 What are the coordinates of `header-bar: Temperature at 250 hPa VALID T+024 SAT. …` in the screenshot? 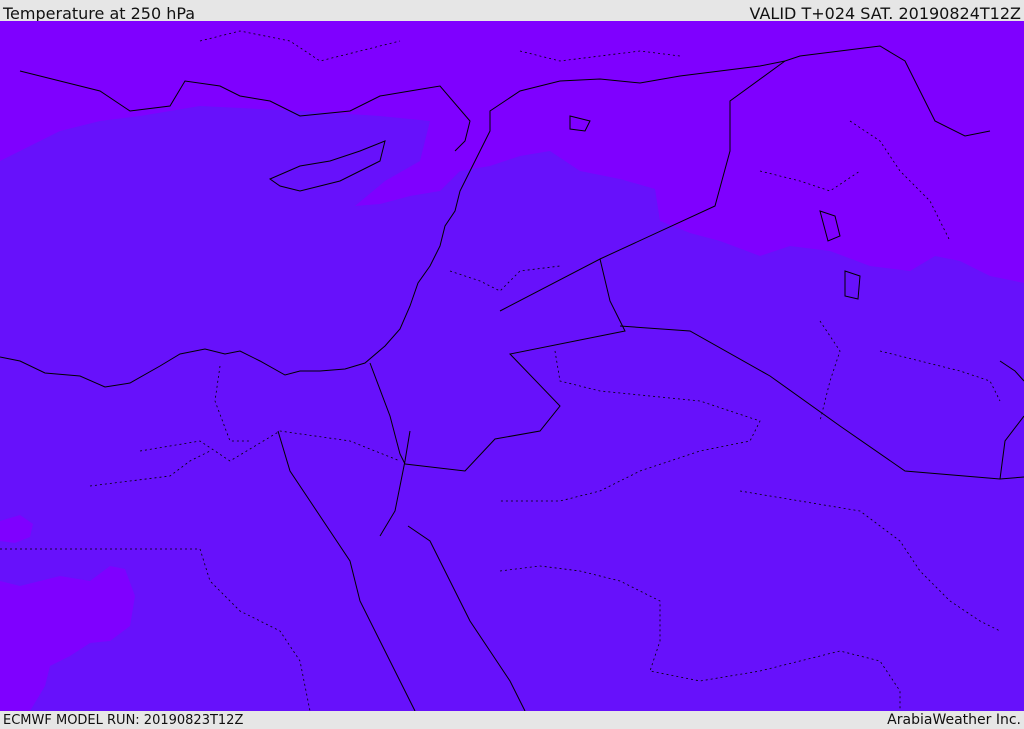 It's located at (512, 11).